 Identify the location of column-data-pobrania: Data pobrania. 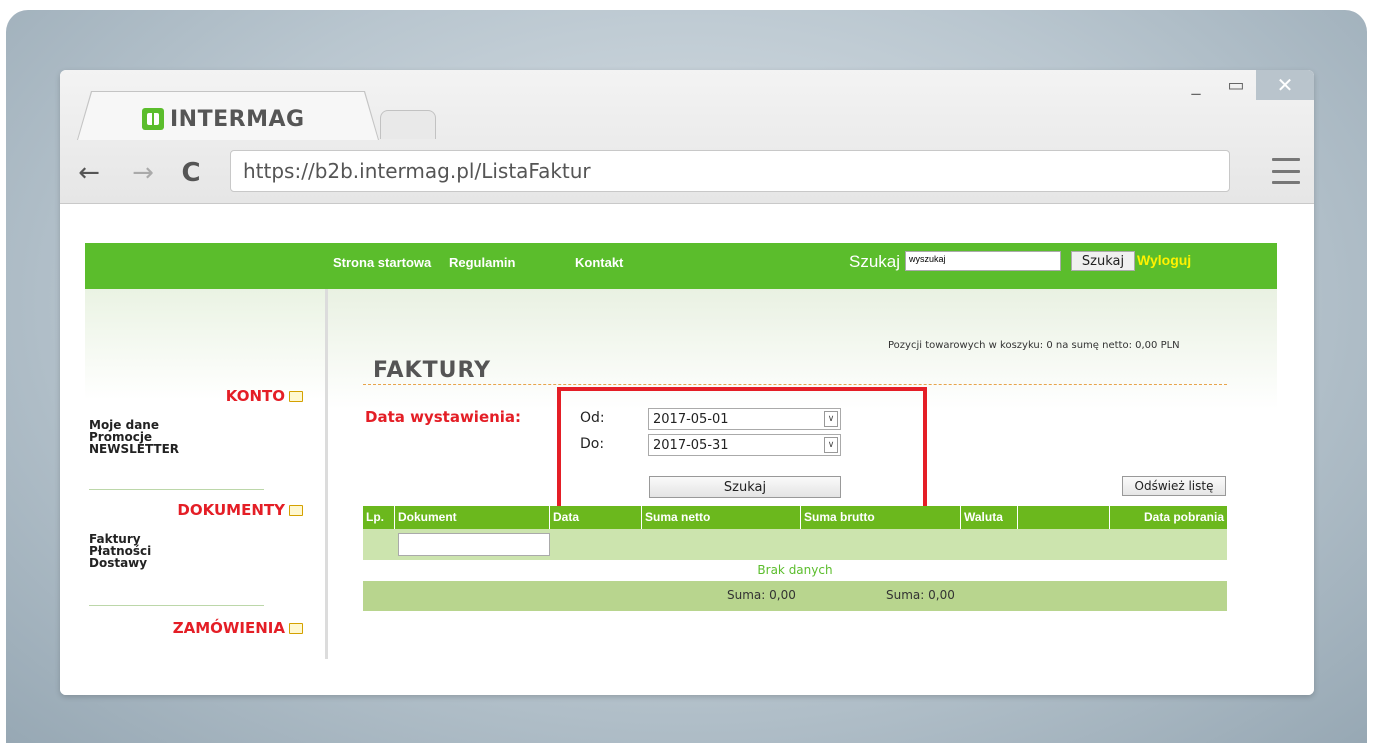
(1168, 517).